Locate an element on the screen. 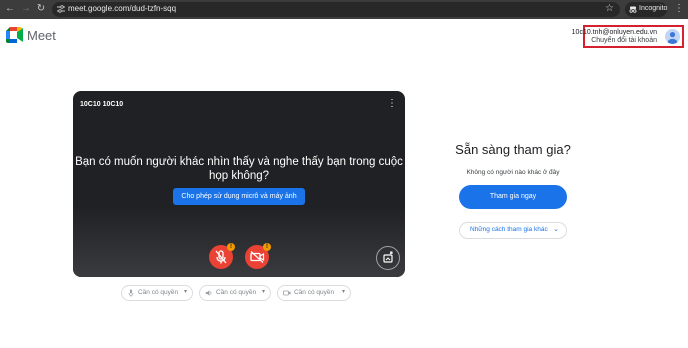 The image size is (688, 348). incognito-badge: Incognito is located at coordinates (646, 9).